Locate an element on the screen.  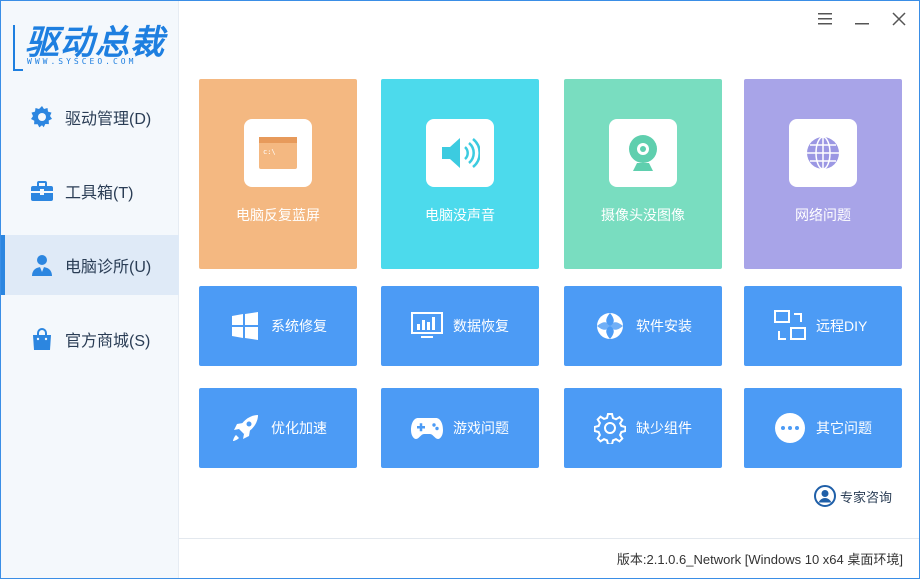
minimize-icon is located at coordinates (862, 24).